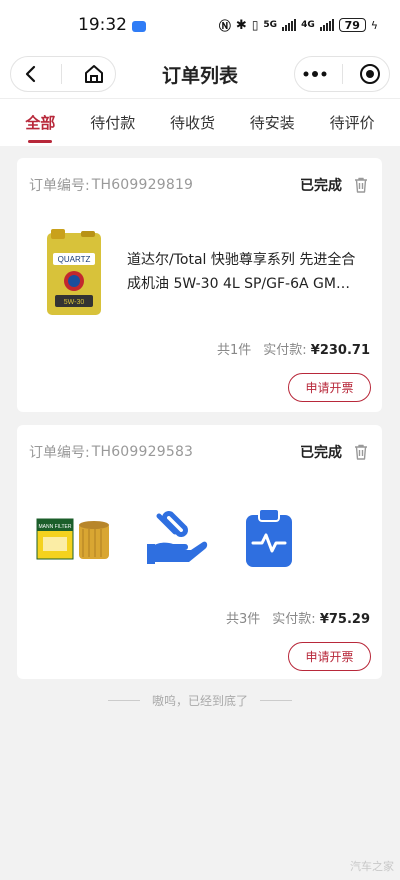 Image resolution: width=400 pixels, height=880 pixels. I want to click on nfc-icon: Ⓝ, so click(224, 25).